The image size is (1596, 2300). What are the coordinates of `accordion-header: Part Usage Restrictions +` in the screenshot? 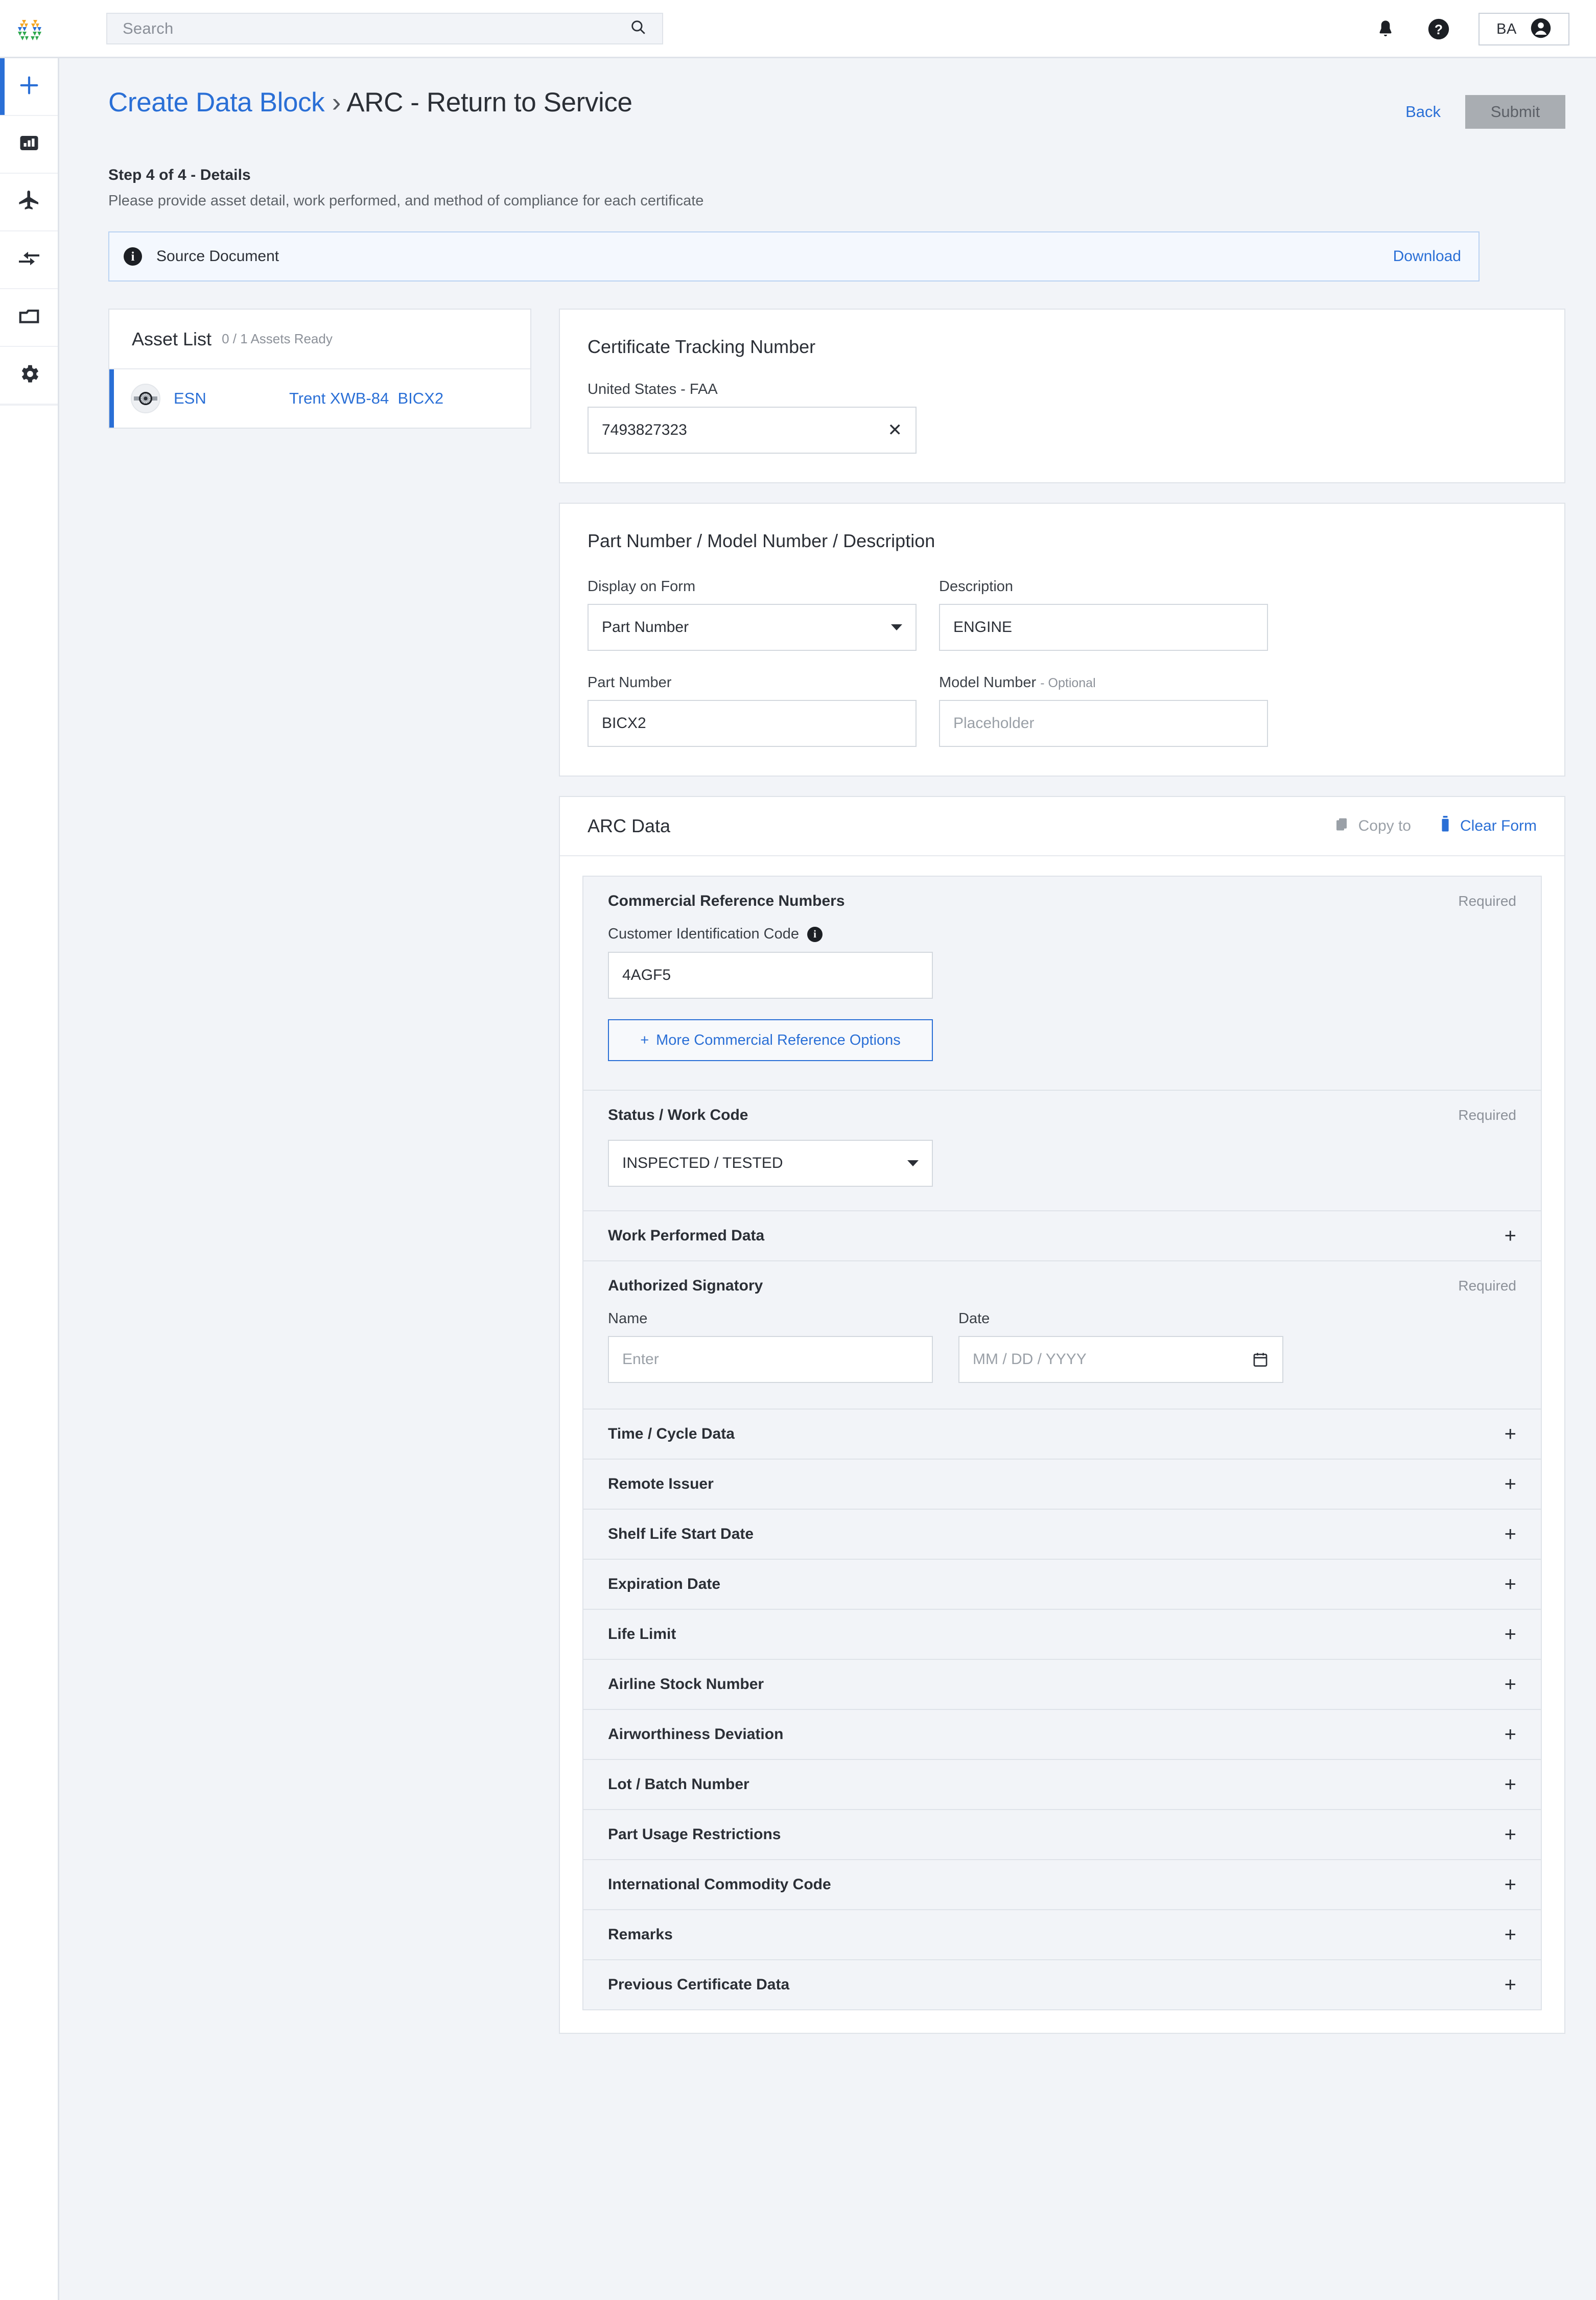 It's located at (1062, 1834).